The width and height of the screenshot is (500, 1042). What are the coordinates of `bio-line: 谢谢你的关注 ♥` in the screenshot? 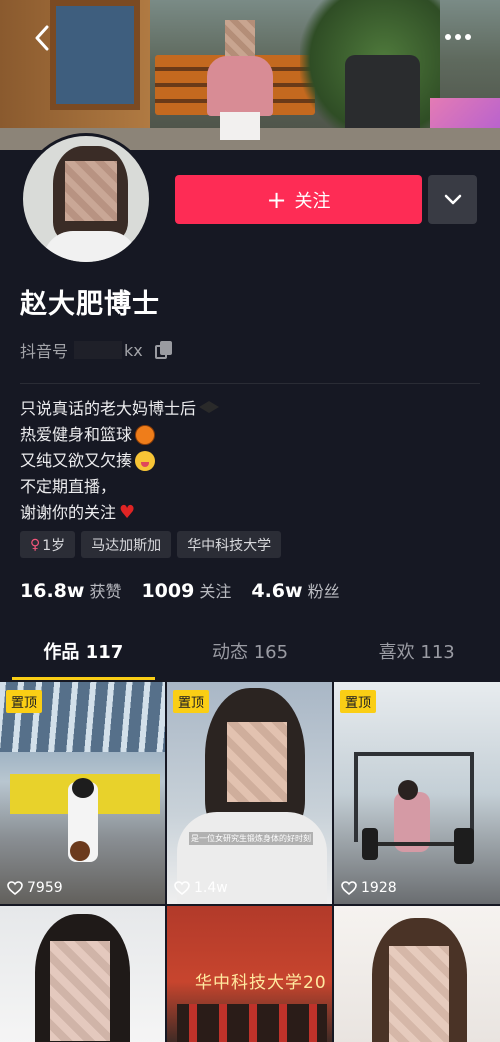 It's located at (119, 513).